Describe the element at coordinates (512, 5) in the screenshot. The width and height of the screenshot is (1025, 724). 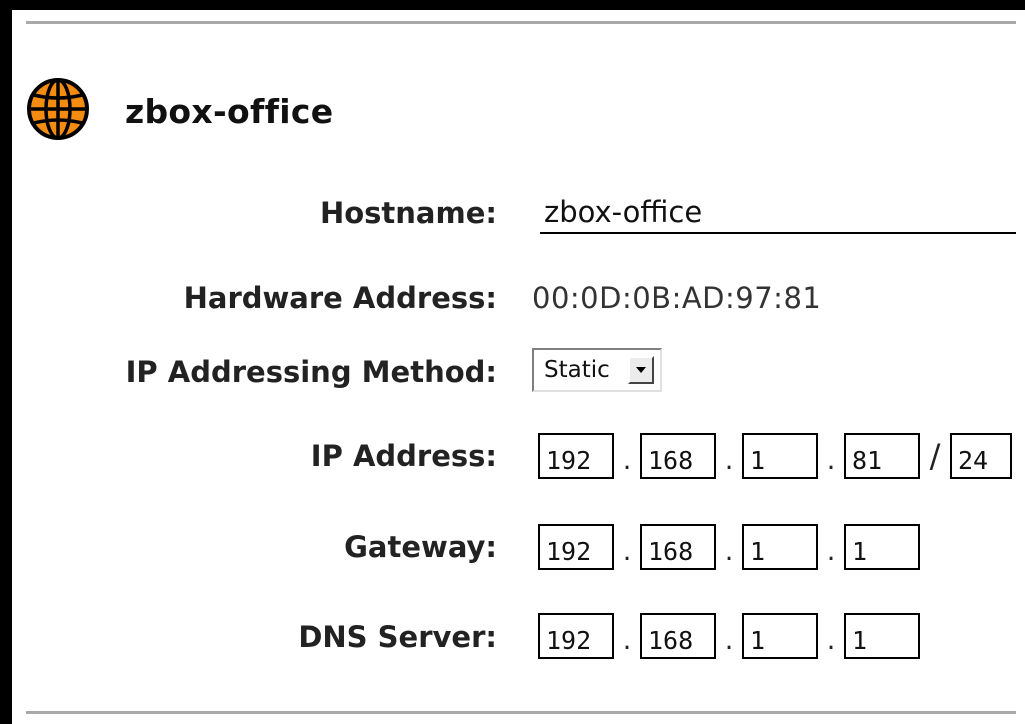
I see `window-frame-top` at that location.